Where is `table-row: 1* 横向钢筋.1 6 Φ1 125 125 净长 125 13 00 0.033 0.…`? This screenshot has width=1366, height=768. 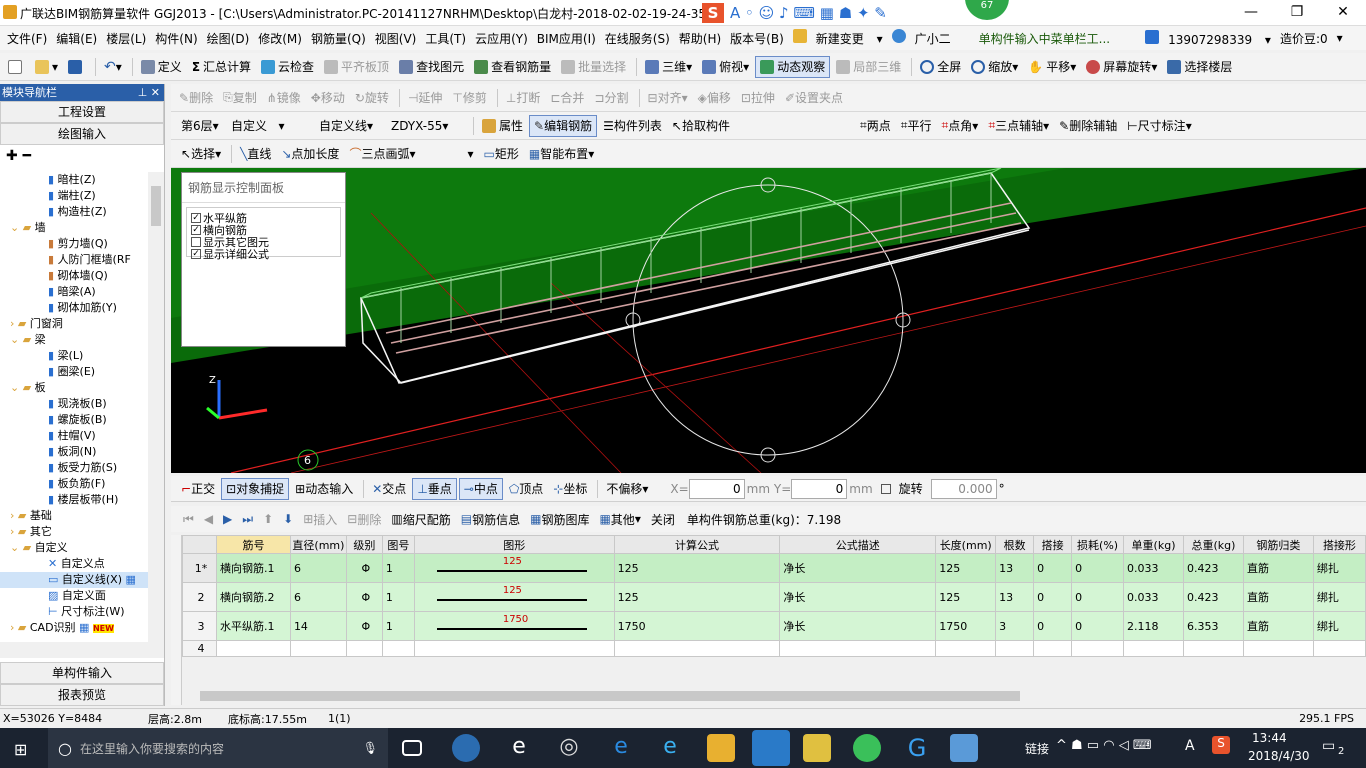
table-row: 1* 横向钢筋.1 6 Φ1 125 125 净长 125 13 00 0.033 0.… is located at coordinates (774, 568).